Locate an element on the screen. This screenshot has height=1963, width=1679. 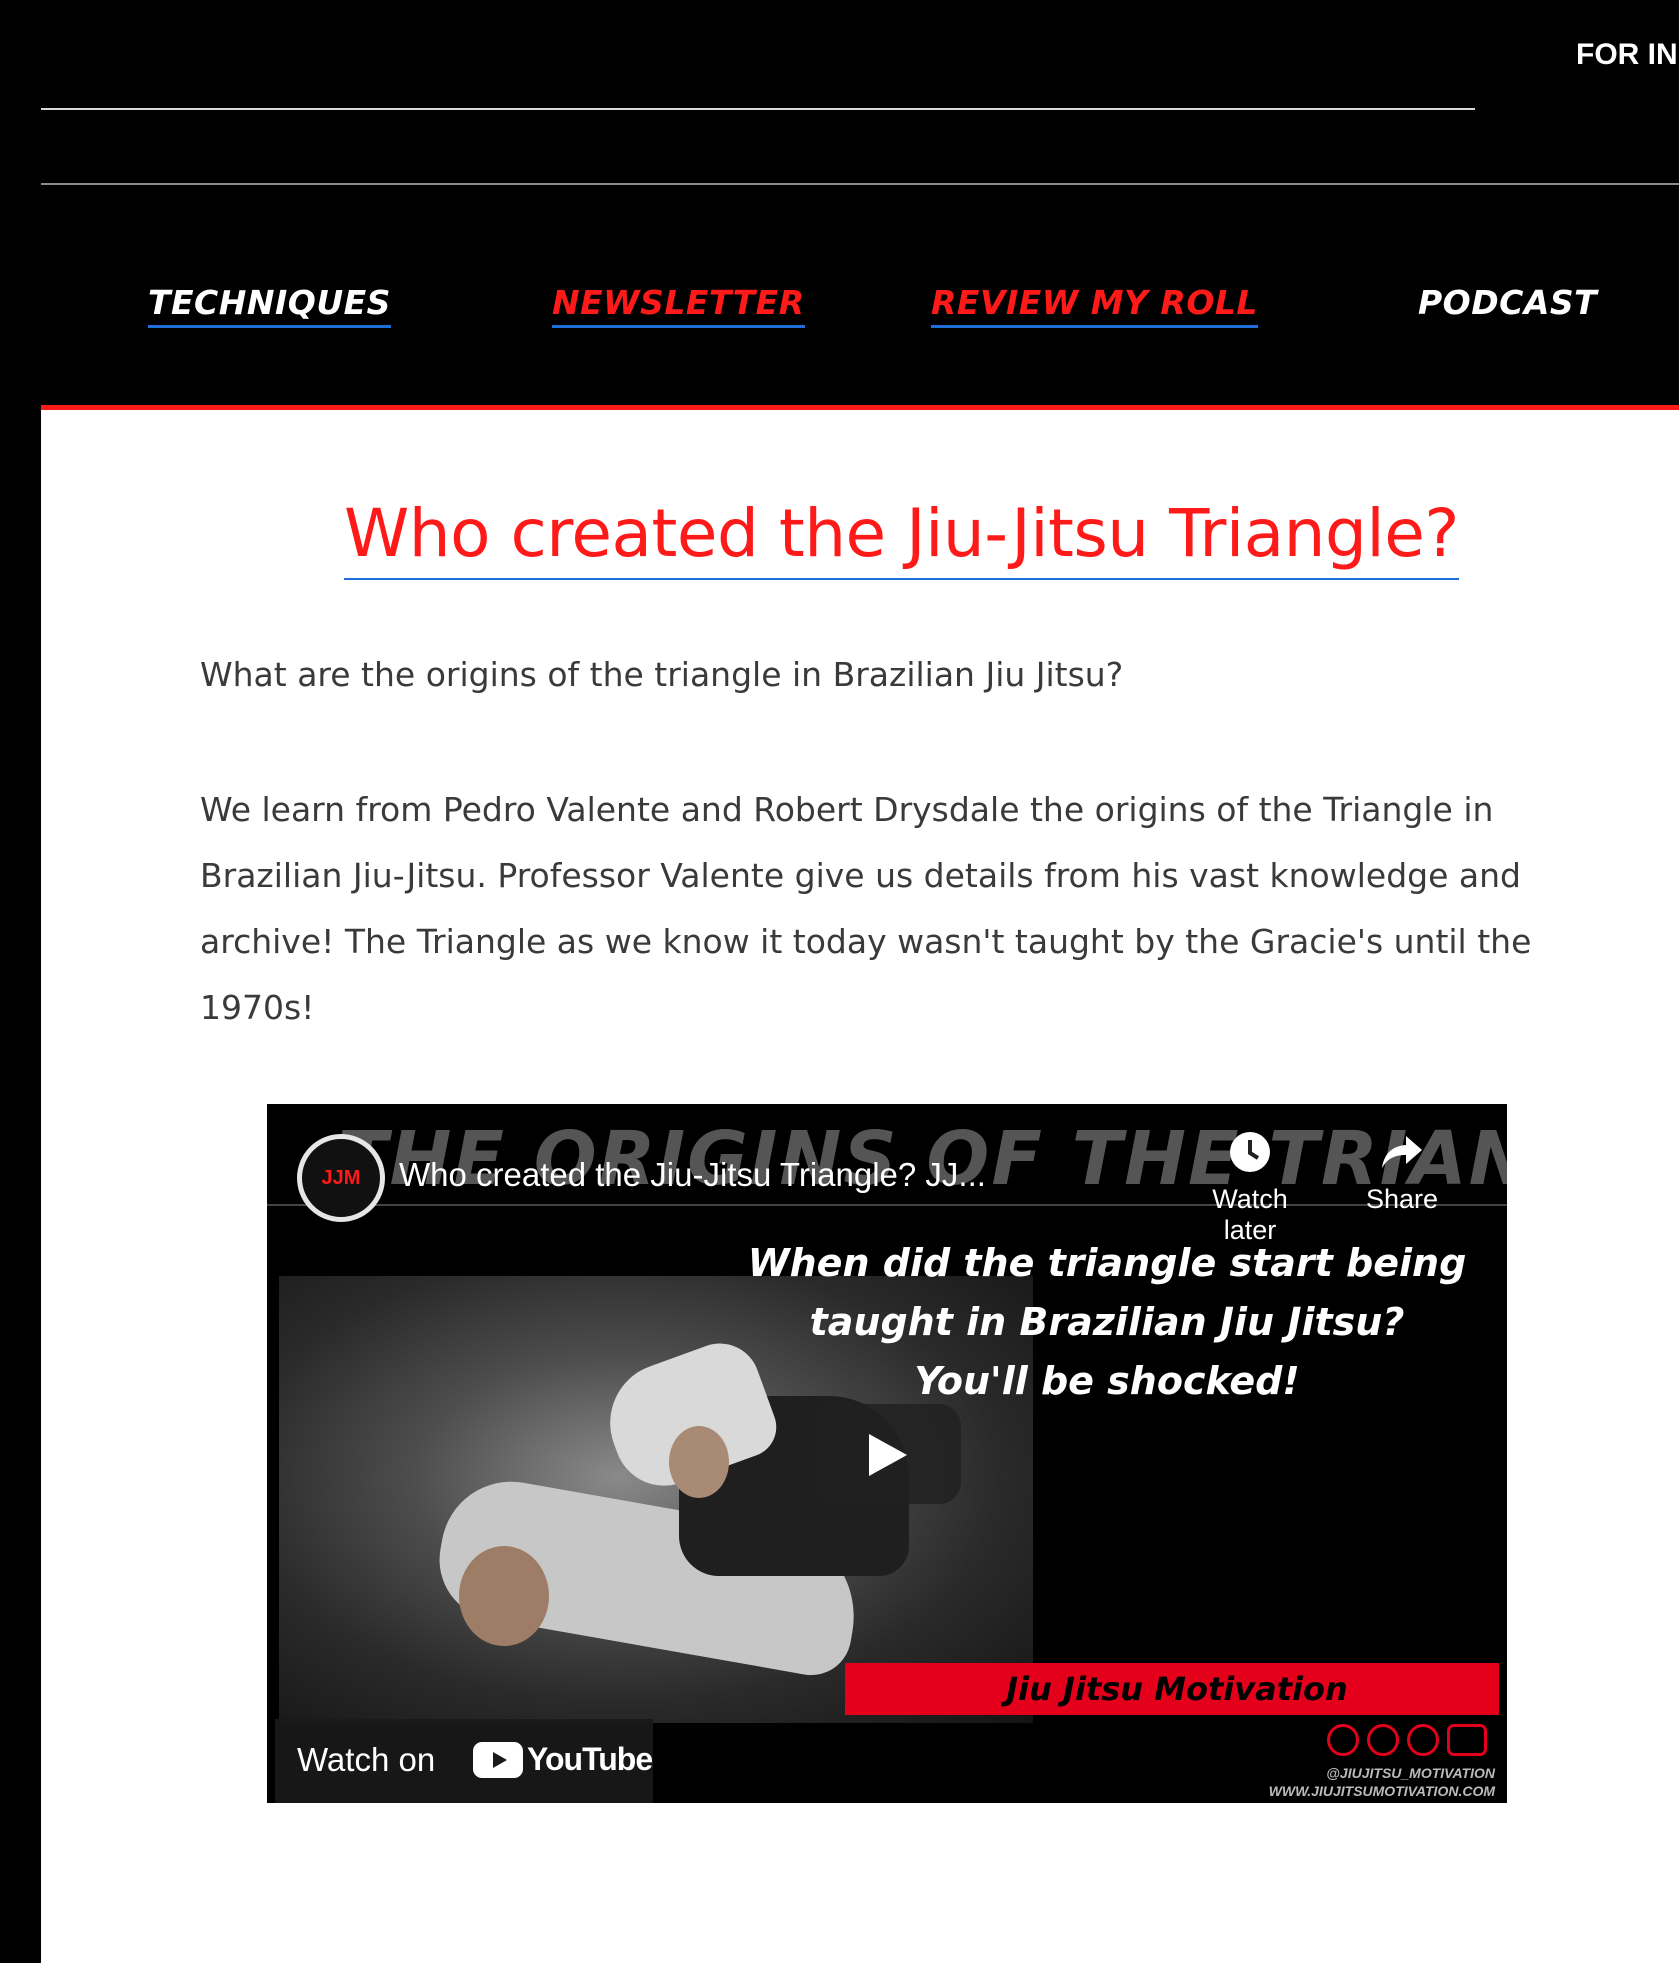
spotify-icon is located at coordinates (1383, 1740).